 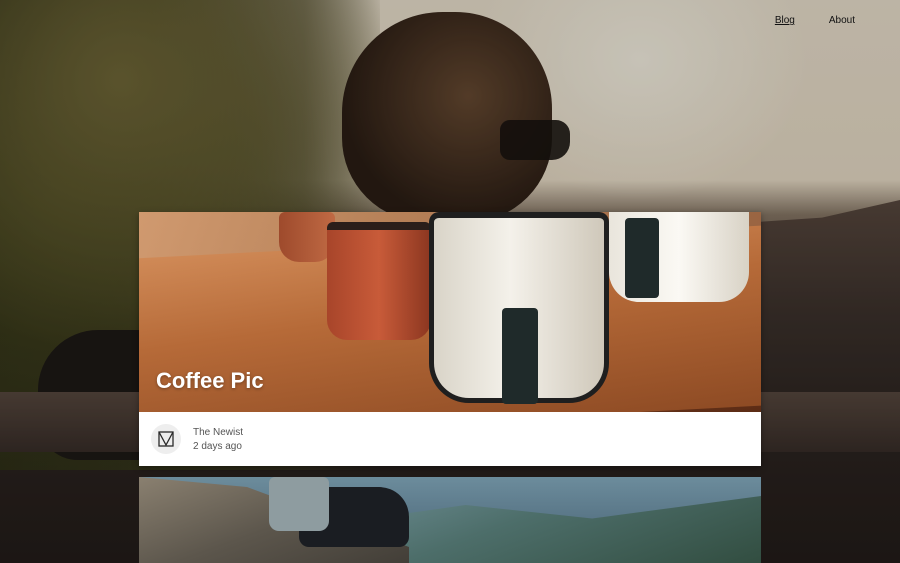 What do you see at coordinates (815, 20) in the screenshot?
I see `top-nav: Blog About` at bounding box center [815, 20].